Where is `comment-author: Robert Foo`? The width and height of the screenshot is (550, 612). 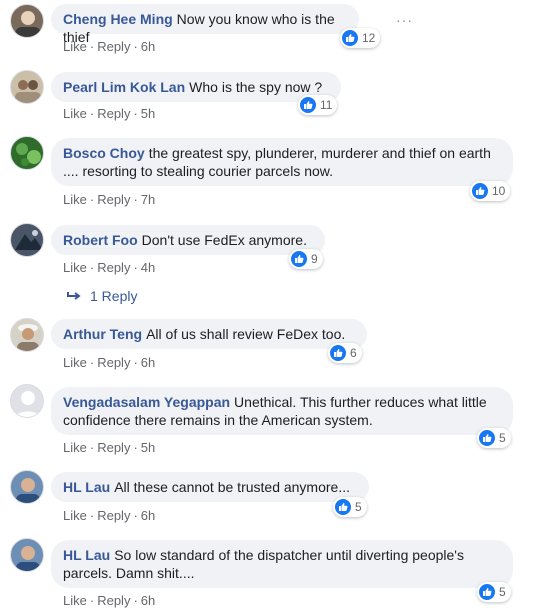
comment-author: Robert Foo is located at coordinates (100, 240).